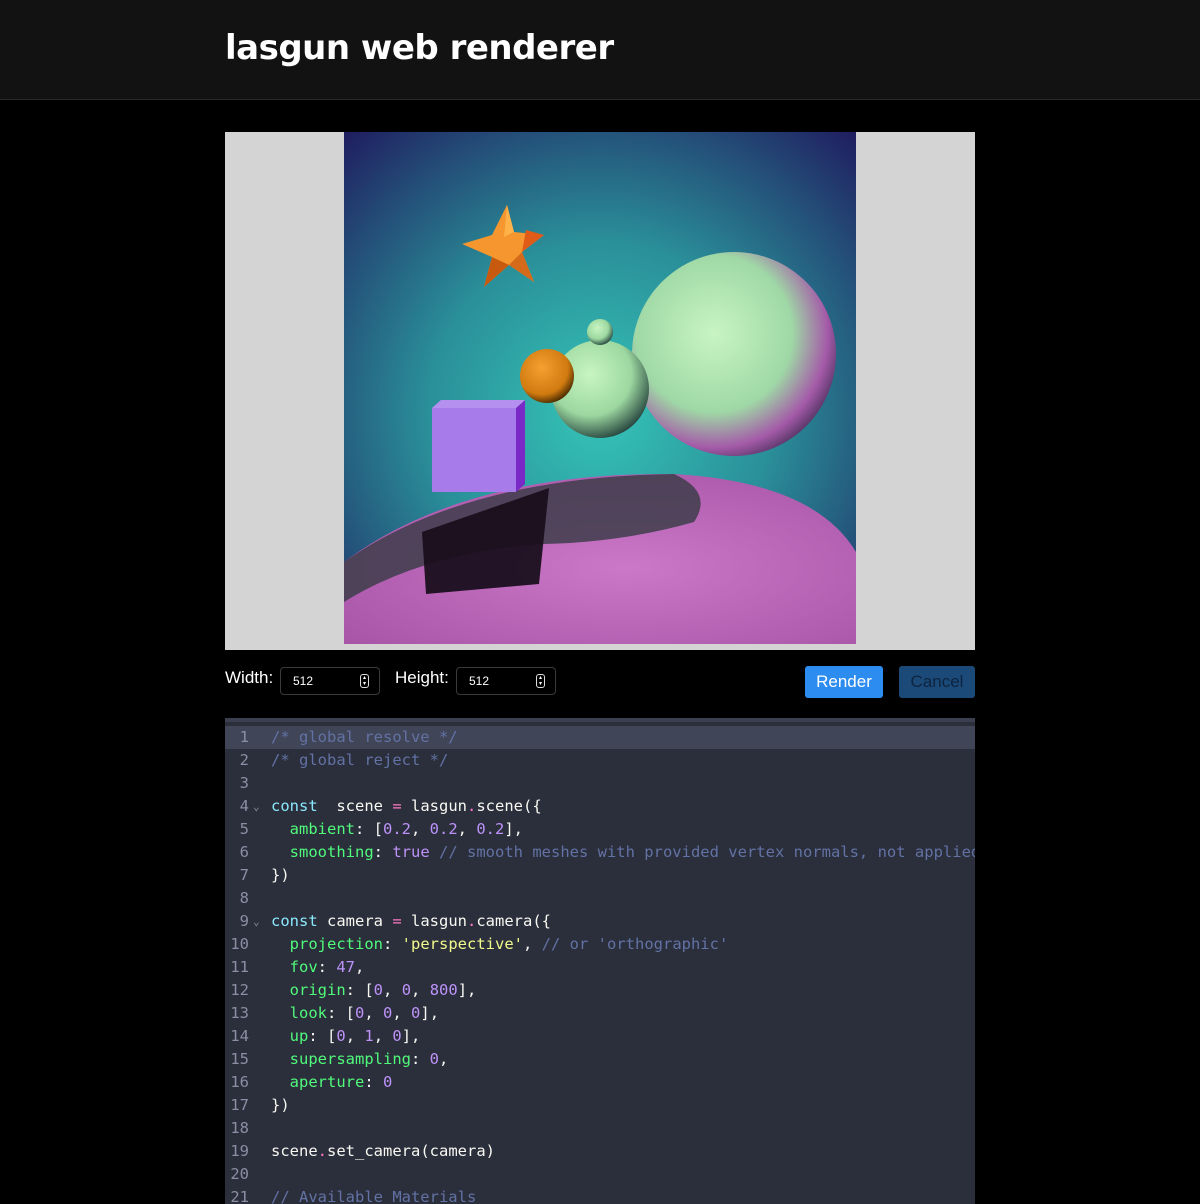 The width and height of the screenshot is (1200, 1204). I want to click on code-line: 9 ⌄ const camera = lasgun.camera({, so click(600, 921).